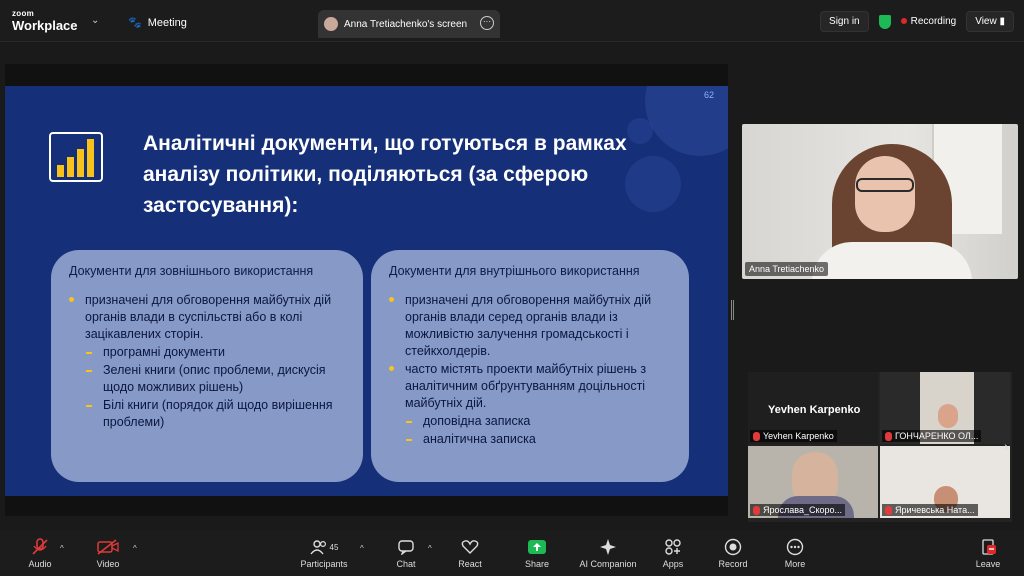 The width and height of the screenshot is (1024, 576). Describe the element at coordinates (470, 564) in the screenshot. I see `react-label: React` at that location.